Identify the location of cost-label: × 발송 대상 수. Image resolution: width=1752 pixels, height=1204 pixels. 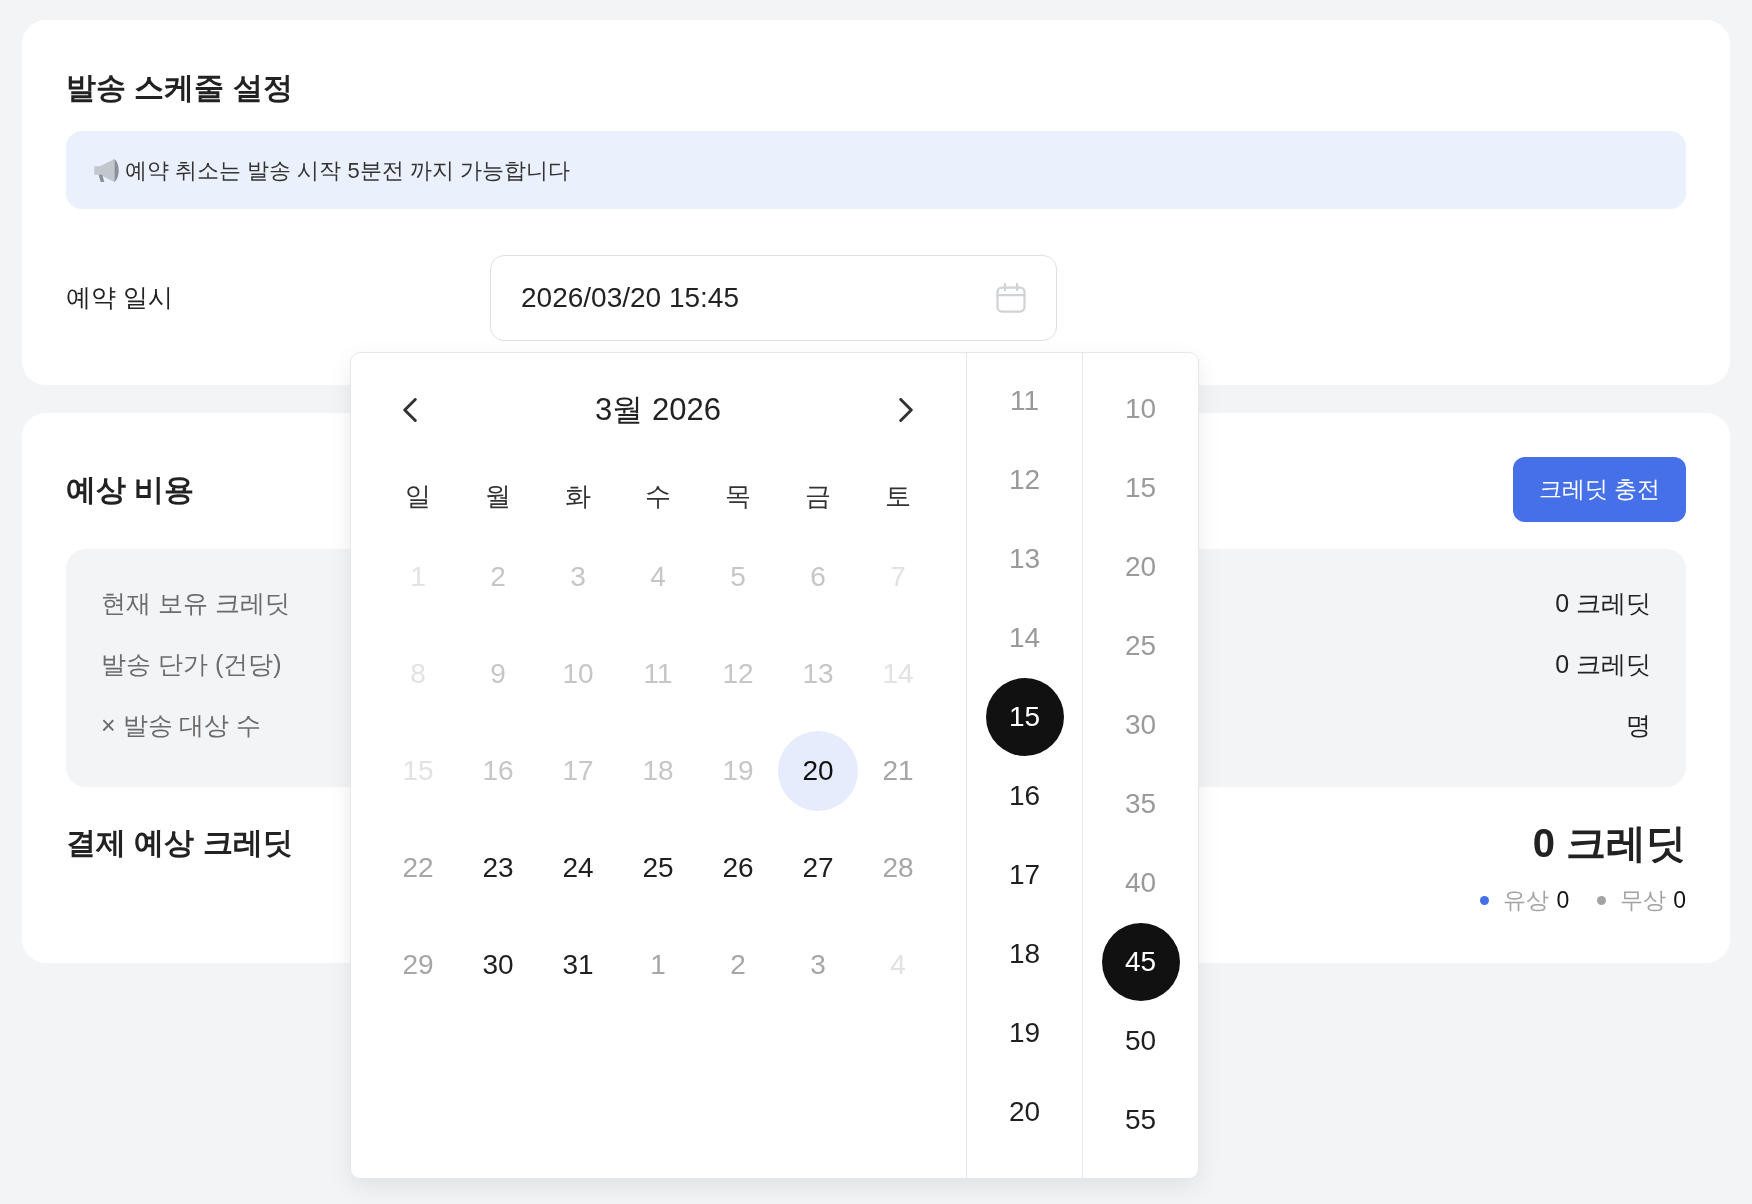
(181, 726).